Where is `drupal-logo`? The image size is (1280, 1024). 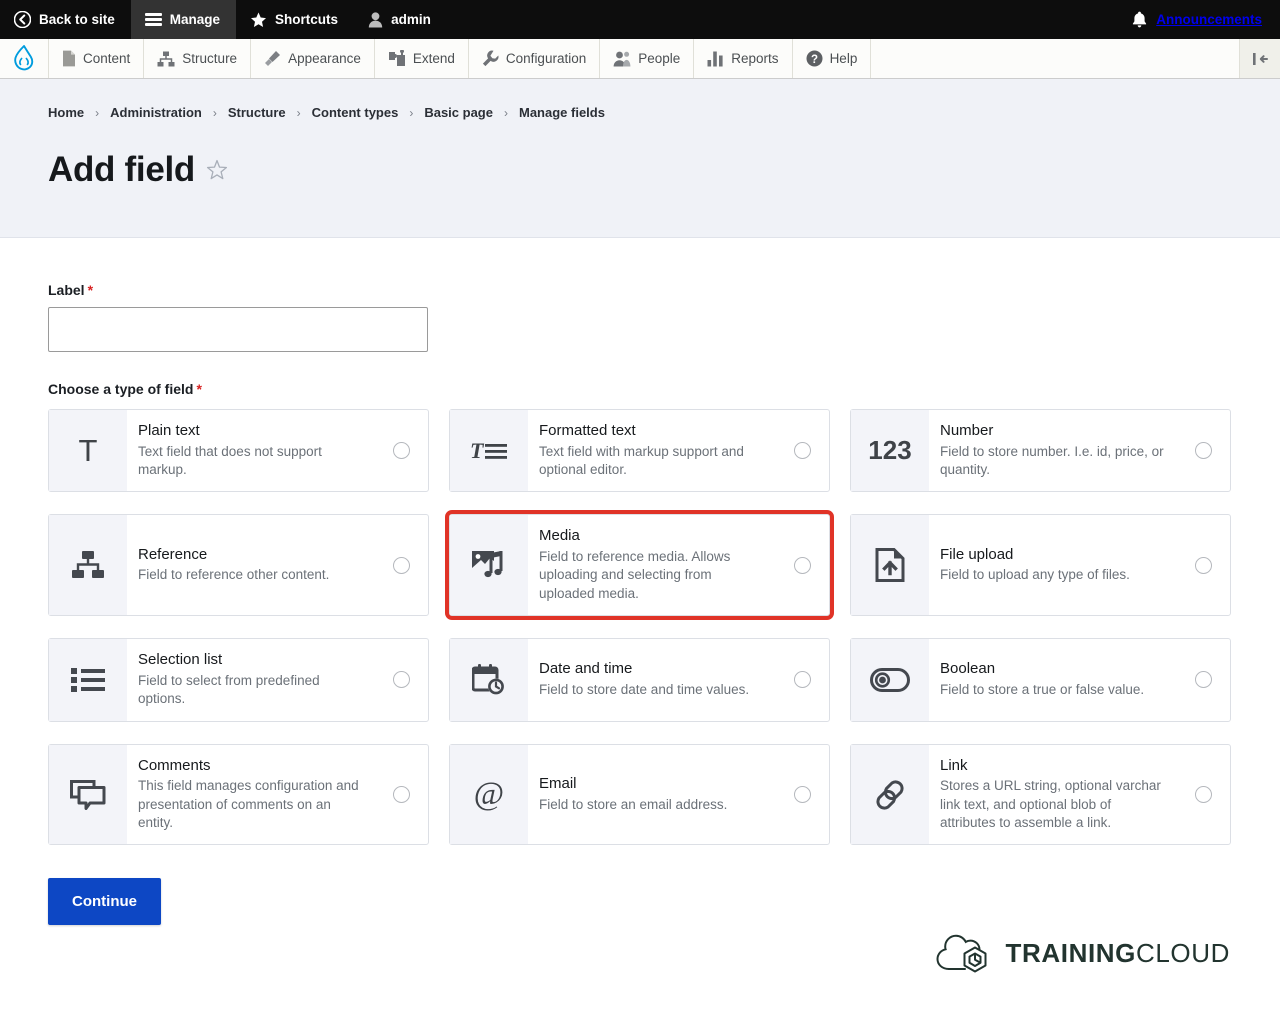
drupal-logo is located at coordinates (24, 58).